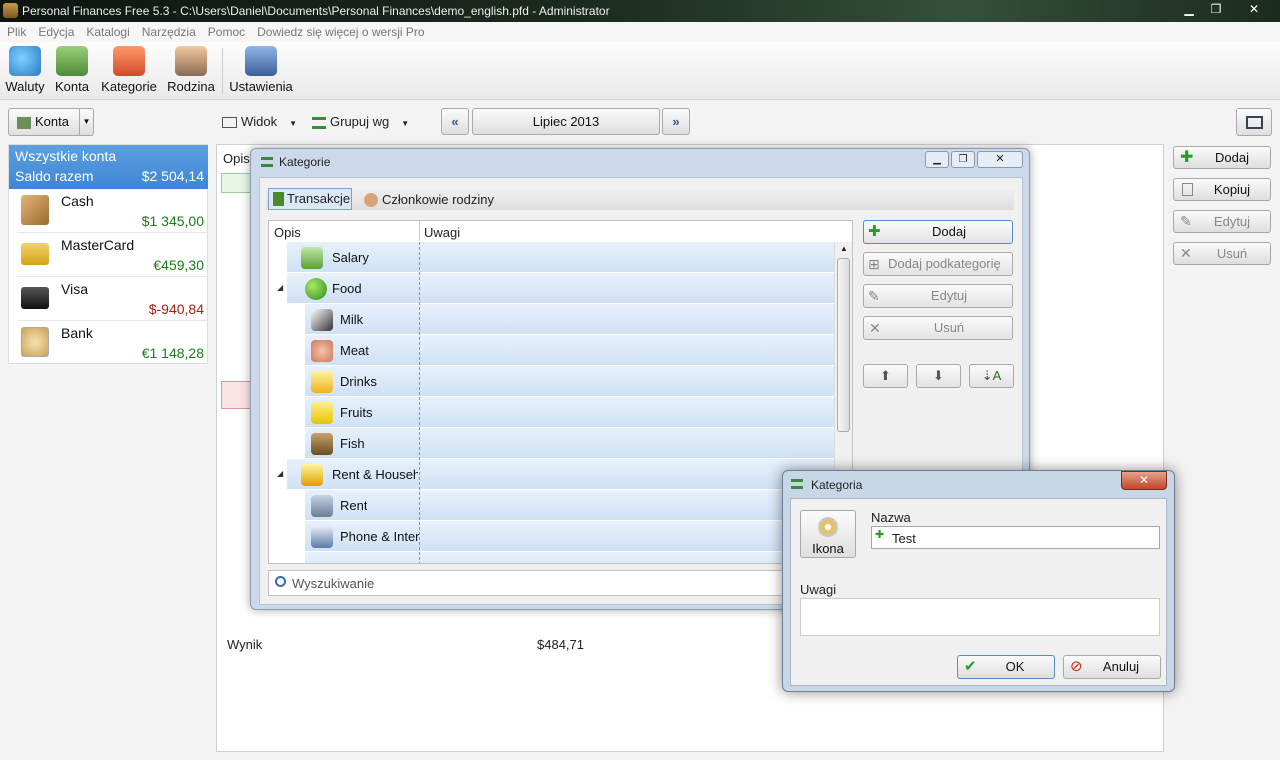  What do you see at coordinates (566, 121) in the screenshot?
I see `period-display: Lipiec 2013` at bounding box center [566, 121].